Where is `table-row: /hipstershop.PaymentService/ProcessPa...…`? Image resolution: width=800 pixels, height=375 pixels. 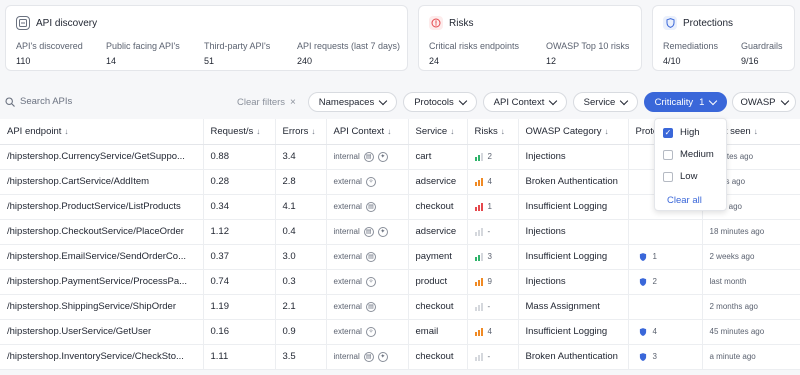
table-row: /hipstershop.PaymentService/ProcessPa...… is located at coordinates (400, 282).